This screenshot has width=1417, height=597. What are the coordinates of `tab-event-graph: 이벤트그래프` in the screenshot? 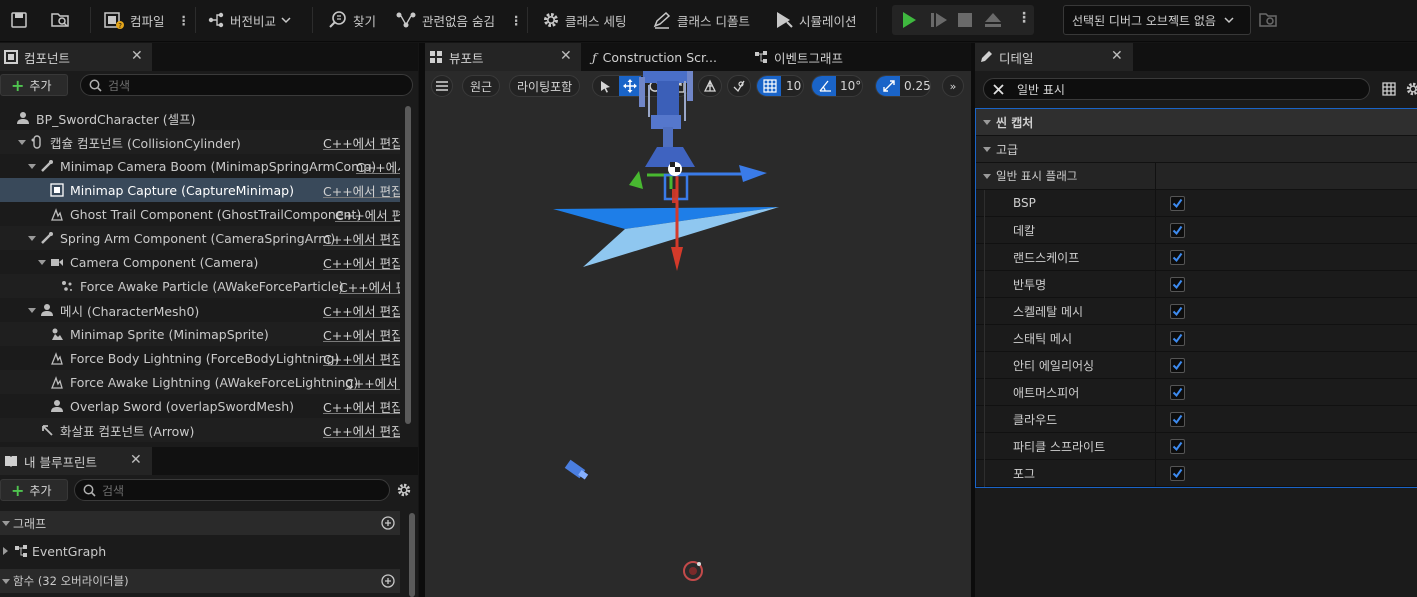 It's located at (828, 57).